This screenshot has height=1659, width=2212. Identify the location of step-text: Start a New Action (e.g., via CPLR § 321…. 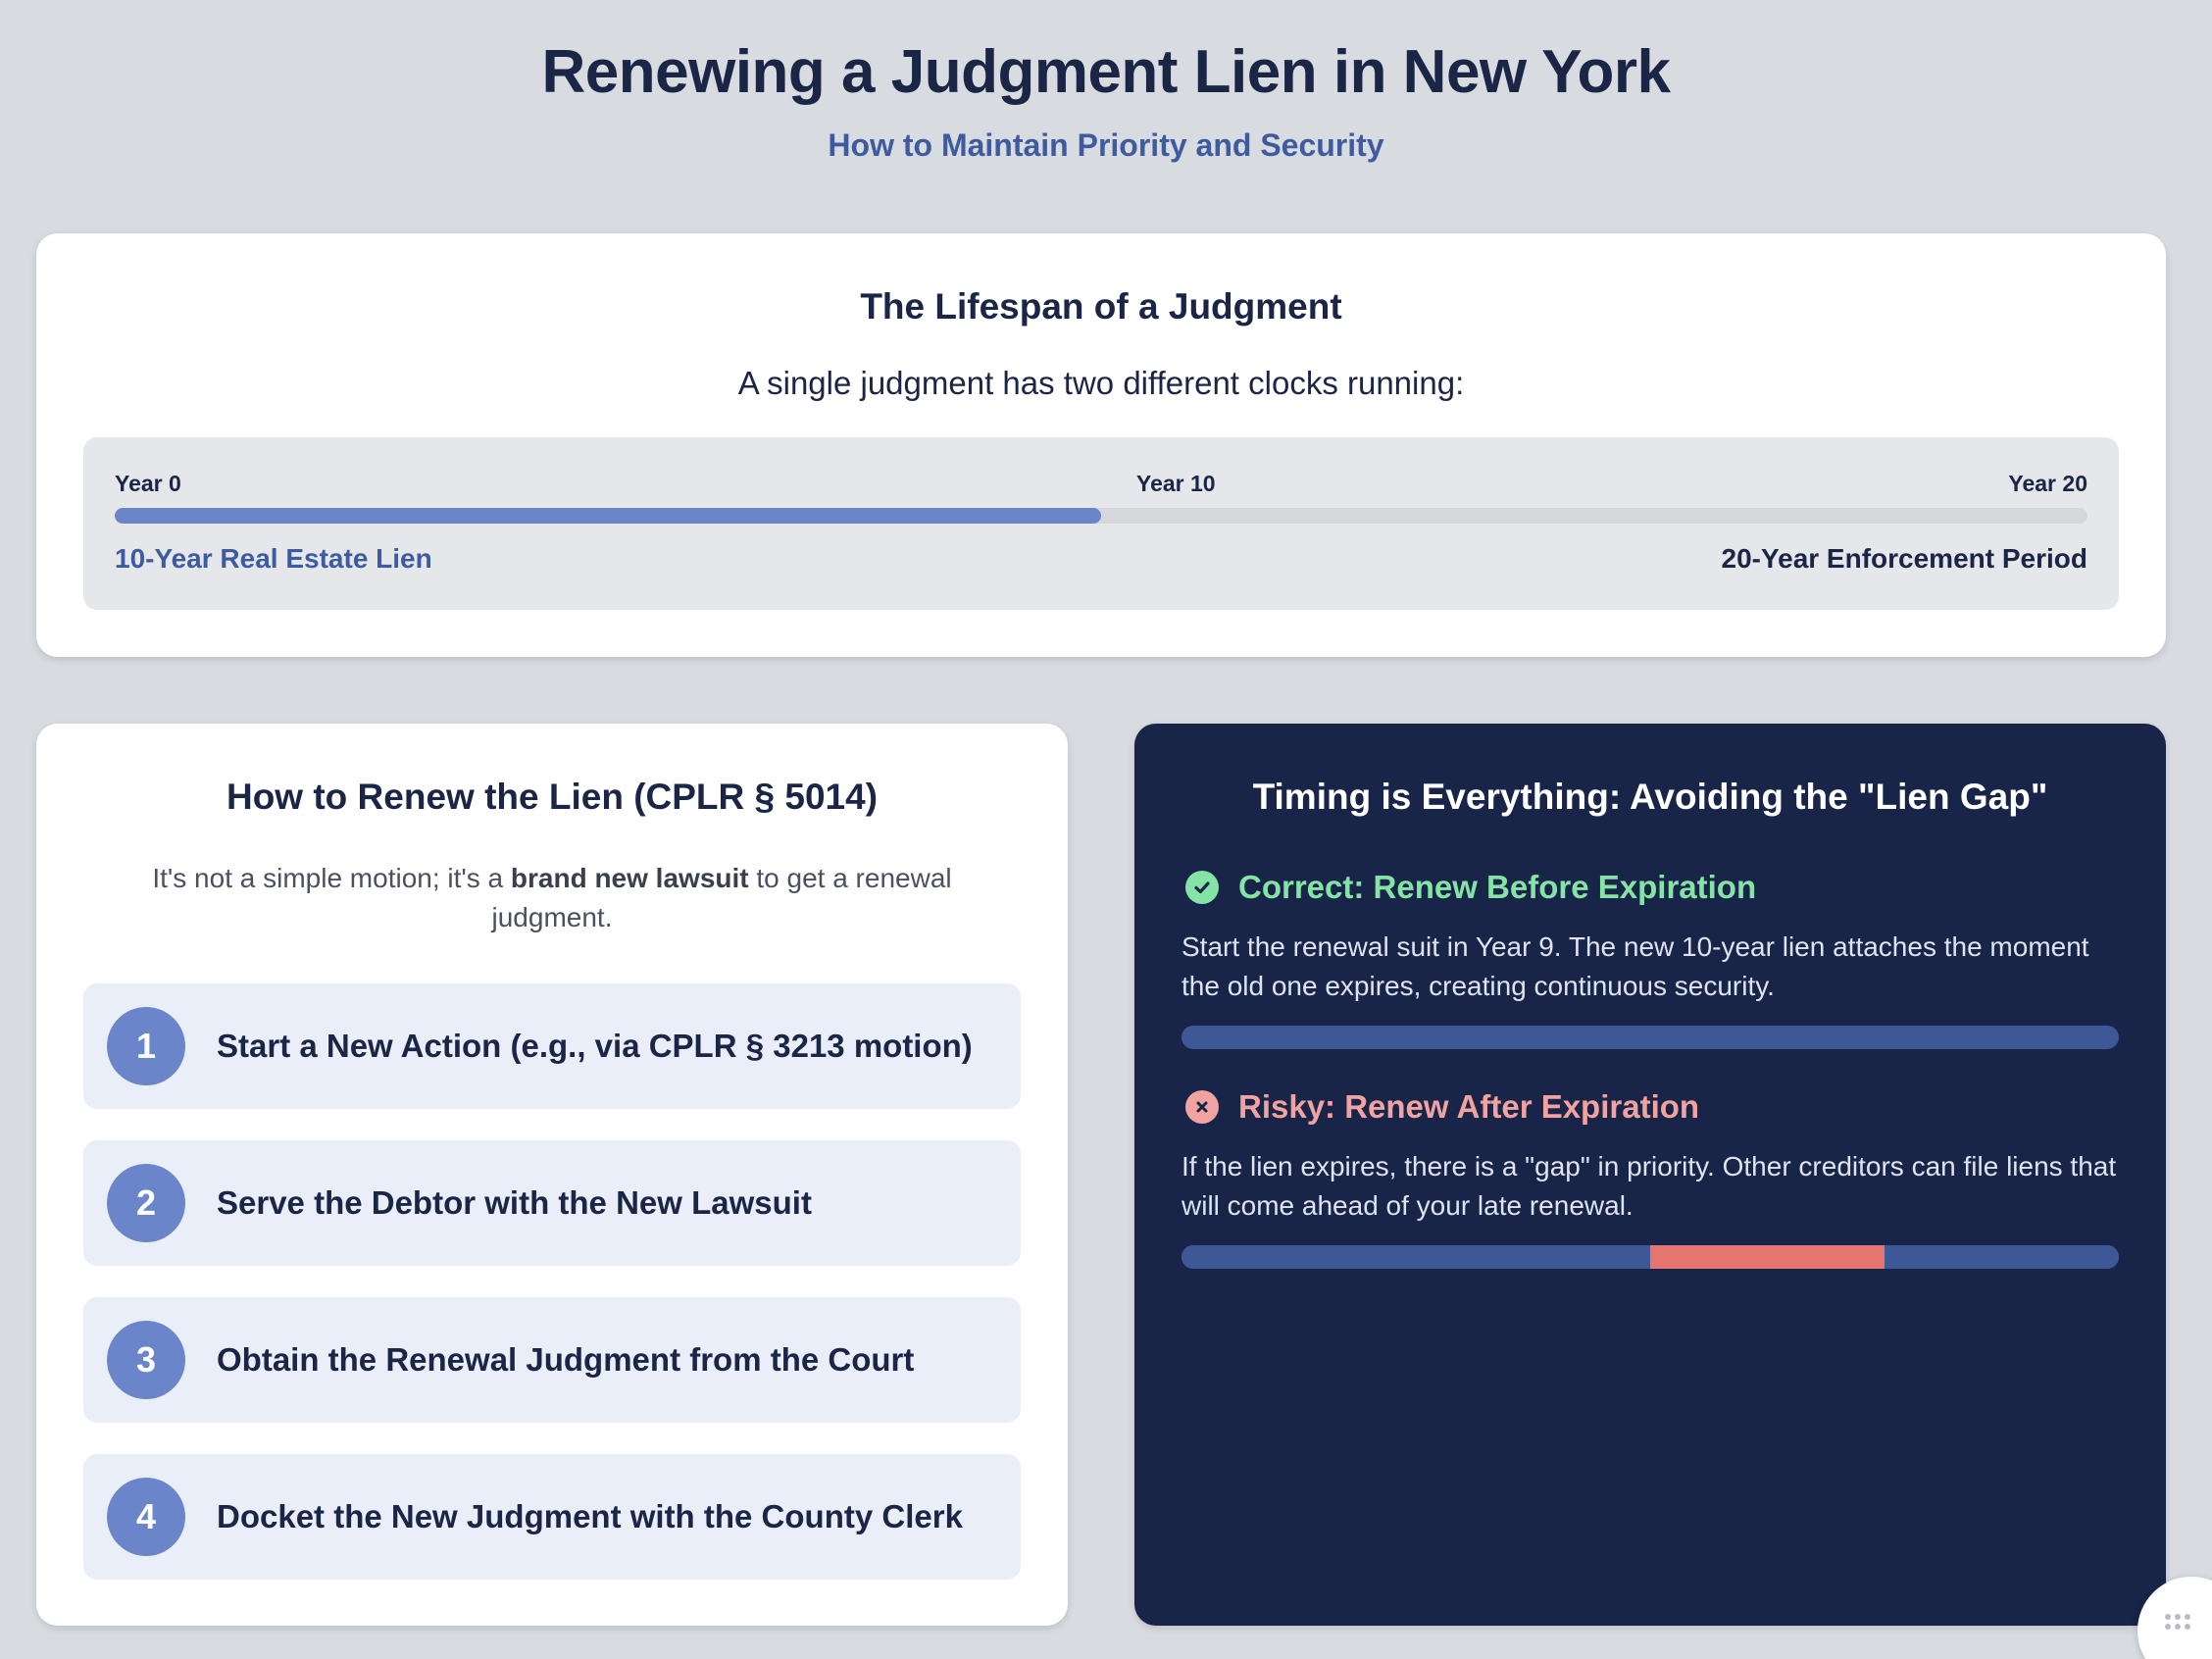
(595, 1046).